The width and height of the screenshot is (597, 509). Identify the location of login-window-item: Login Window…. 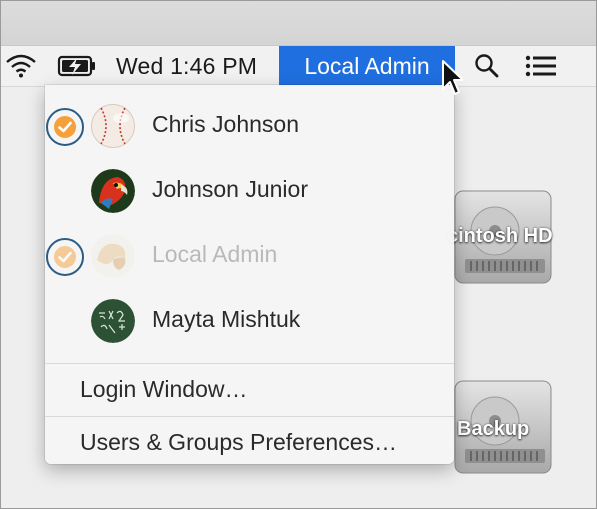
(163, 389).